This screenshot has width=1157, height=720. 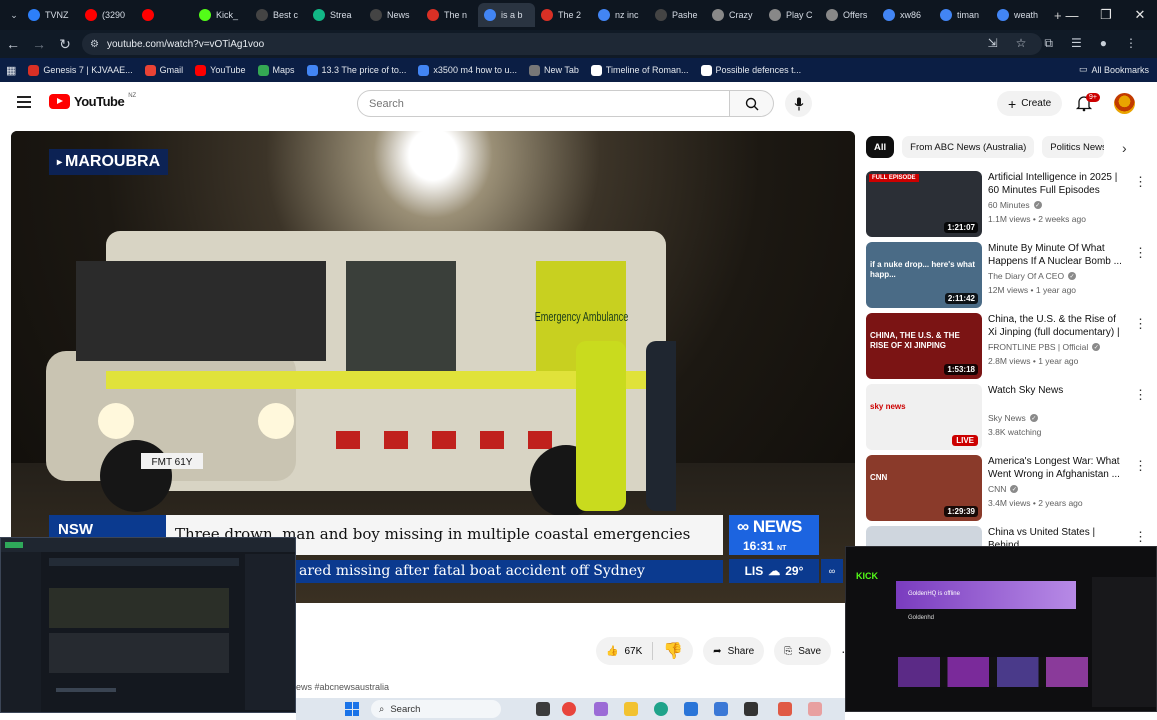 What do you see at coordinates (968, 147) in the screenshot?
I see `filter-chip: From ABC News (Australia)` at bounding box center [968, 147].